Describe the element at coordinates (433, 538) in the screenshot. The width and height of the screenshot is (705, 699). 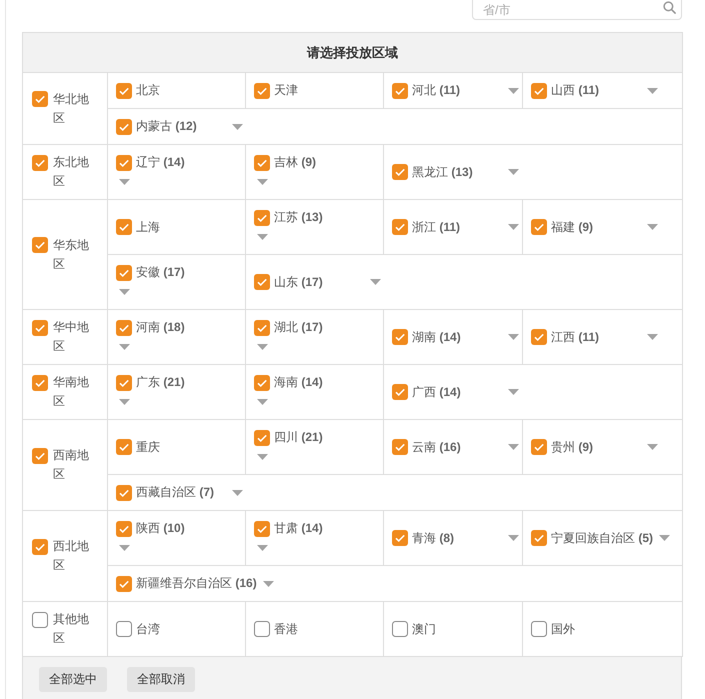
I see `province-label: 青海 (8)` at that location.